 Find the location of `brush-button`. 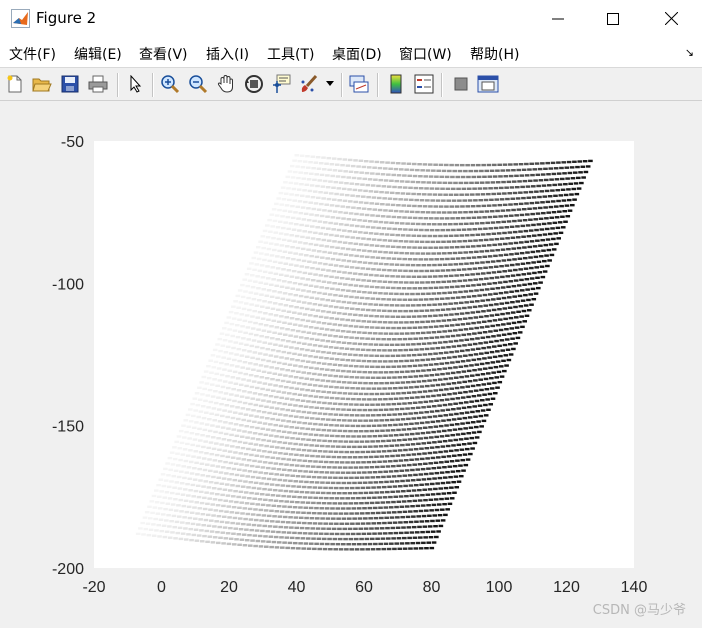

brush-button is located at coordinates (309, 84).